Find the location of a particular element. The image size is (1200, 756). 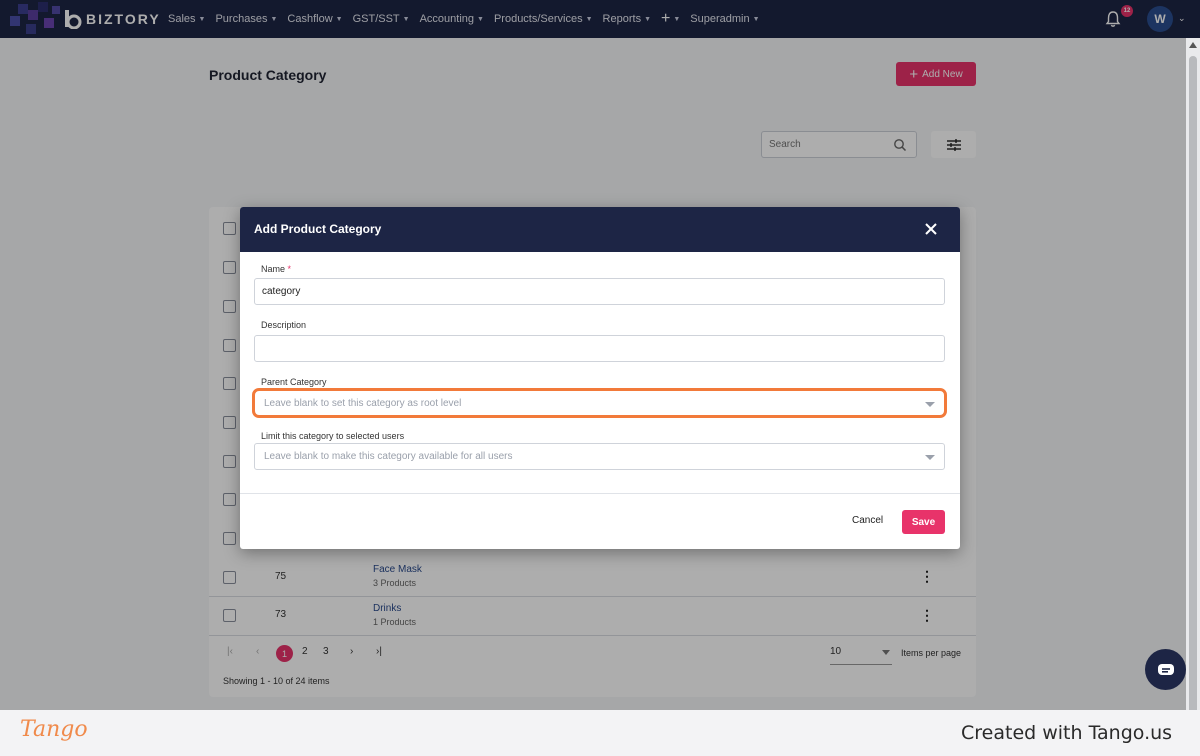

tango-credit: Created with Tango.us is located at coordinates (1067, 733).